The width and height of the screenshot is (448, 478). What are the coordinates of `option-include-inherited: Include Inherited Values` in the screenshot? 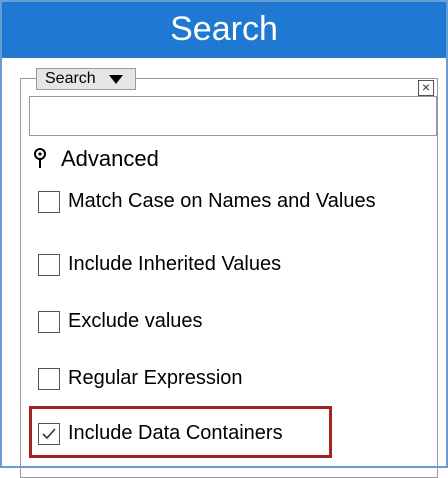 It's located at (159, 264).